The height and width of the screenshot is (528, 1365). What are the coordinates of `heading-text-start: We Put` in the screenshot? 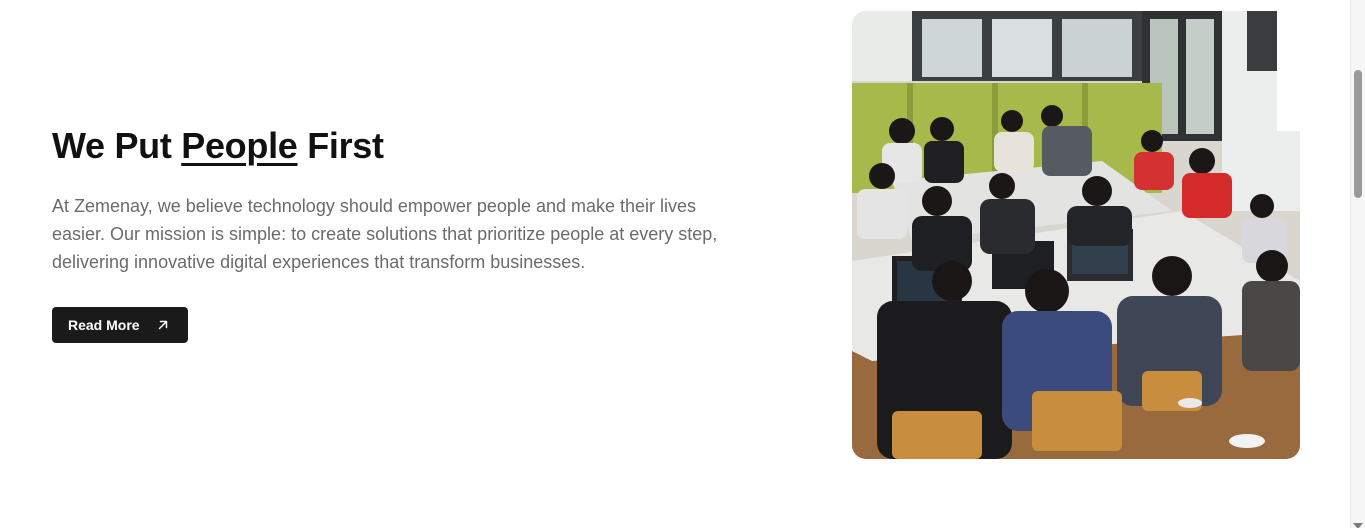 It's located at (112, 145).